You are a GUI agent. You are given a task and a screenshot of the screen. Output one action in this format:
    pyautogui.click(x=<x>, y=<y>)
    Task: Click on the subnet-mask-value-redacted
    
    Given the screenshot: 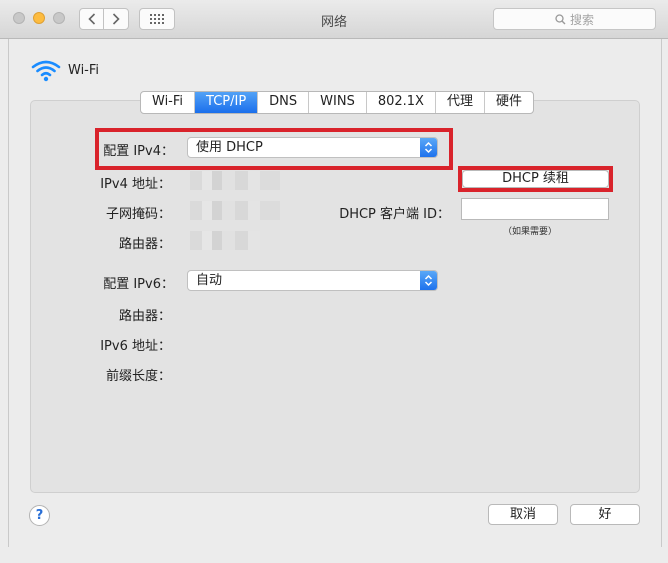 What is the action you would take?
    pyautogui.click(x=235, y=210)
    